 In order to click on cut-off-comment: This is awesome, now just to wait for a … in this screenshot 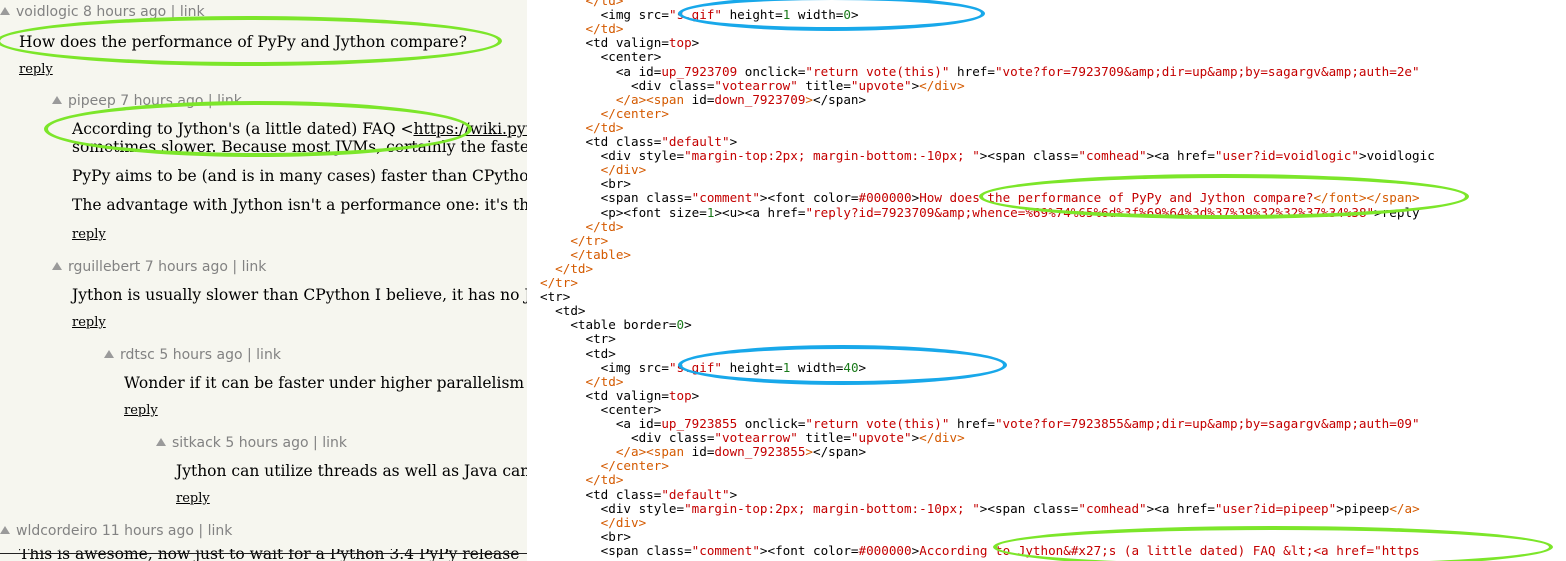, I will do `click(263, 555)`.